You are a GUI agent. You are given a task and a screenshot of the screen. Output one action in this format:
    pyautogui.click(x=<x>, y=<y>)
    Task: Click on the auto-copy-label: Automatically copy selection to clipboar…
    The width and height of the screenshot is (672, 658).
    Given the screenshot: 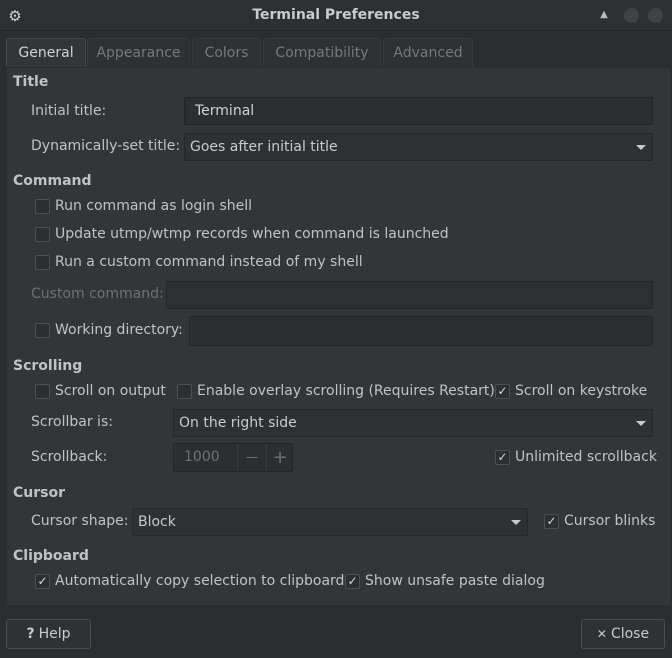 What is the action you would take?
    pyautogui.click(x=199, y=581)
    